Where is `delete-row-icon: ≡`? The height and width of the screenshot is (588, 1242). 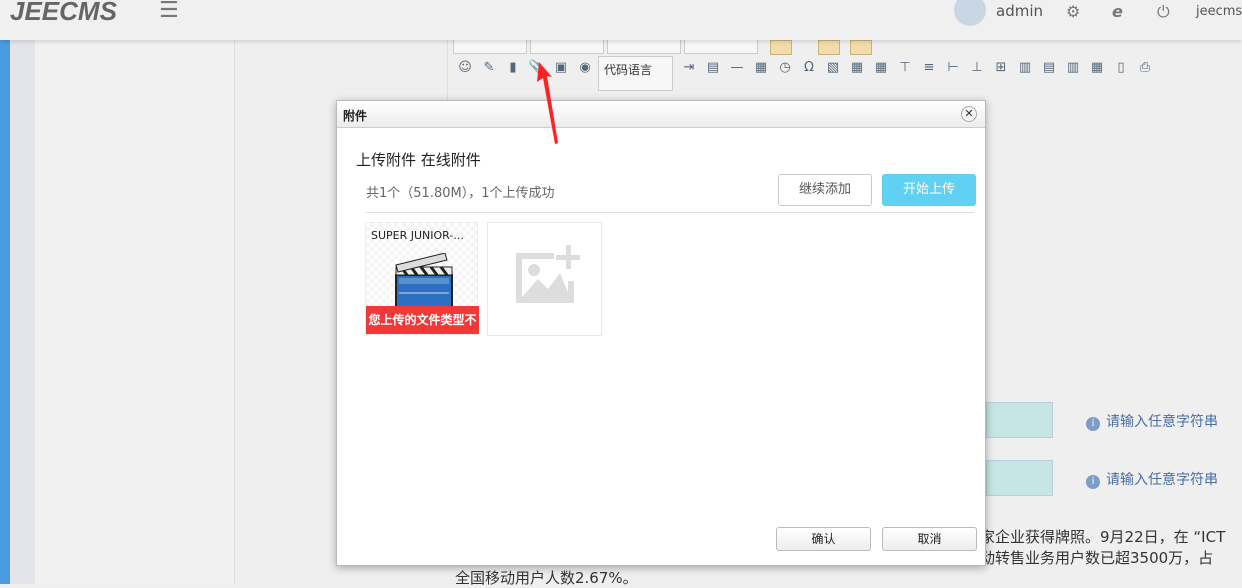
delete-row-icon: ≡ is located at coordinates (929, 67).